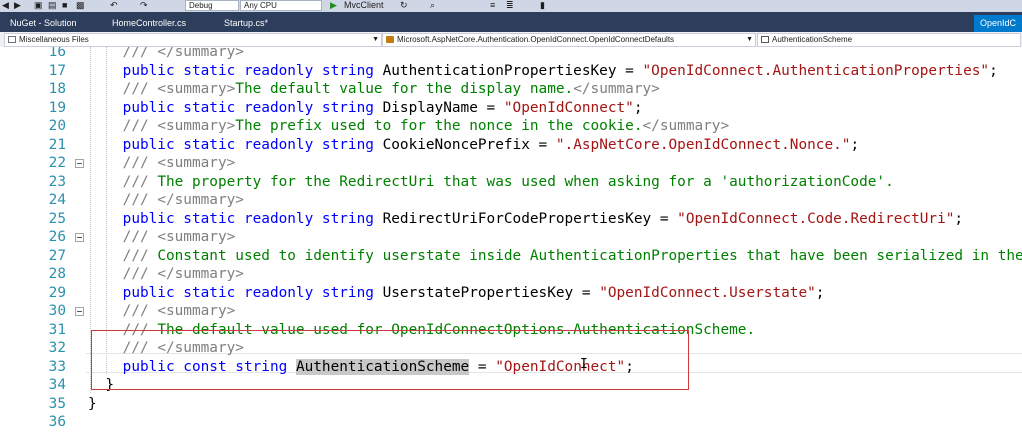 This screenshot has width=1022, height=437. I want to click on tab-nuget-solution: NuGet - Solution, so click(43, 23).